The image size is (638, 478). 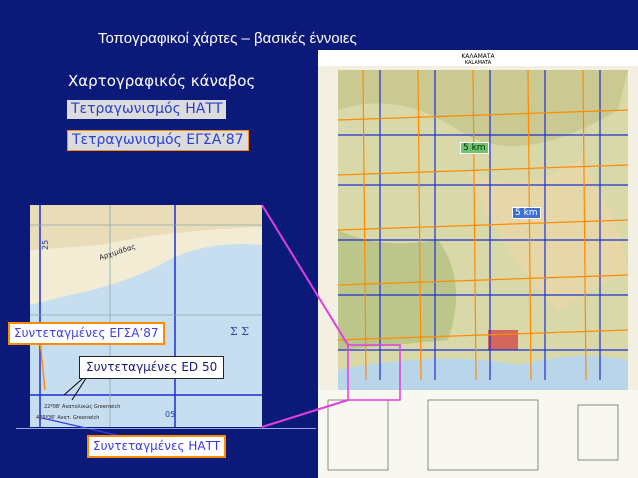 What do you see at coordinates (147, 109) in the screenshot?
I see `hatt-grid-label: Τετραγωνισμός ΗΑΤΤ` at bounding box center [147, 109].